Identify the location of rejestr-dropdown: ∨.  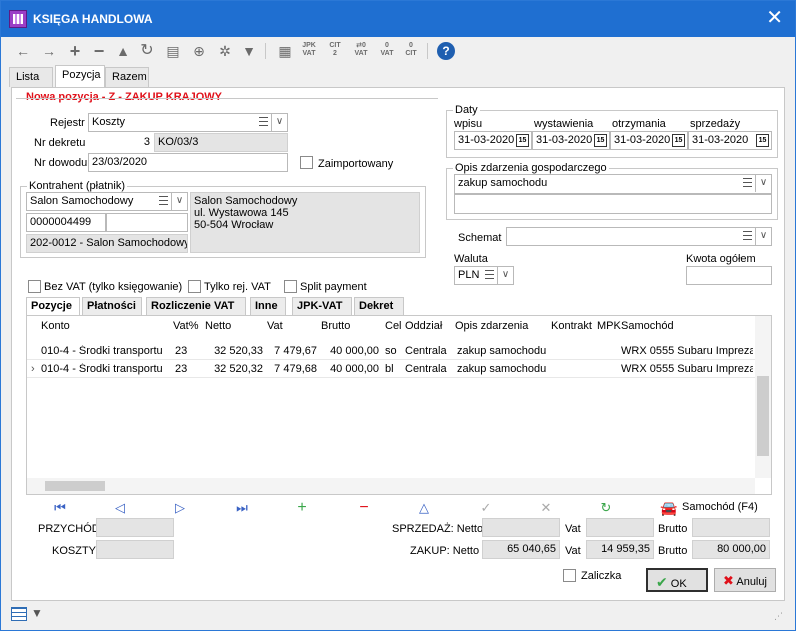
(272, 122).